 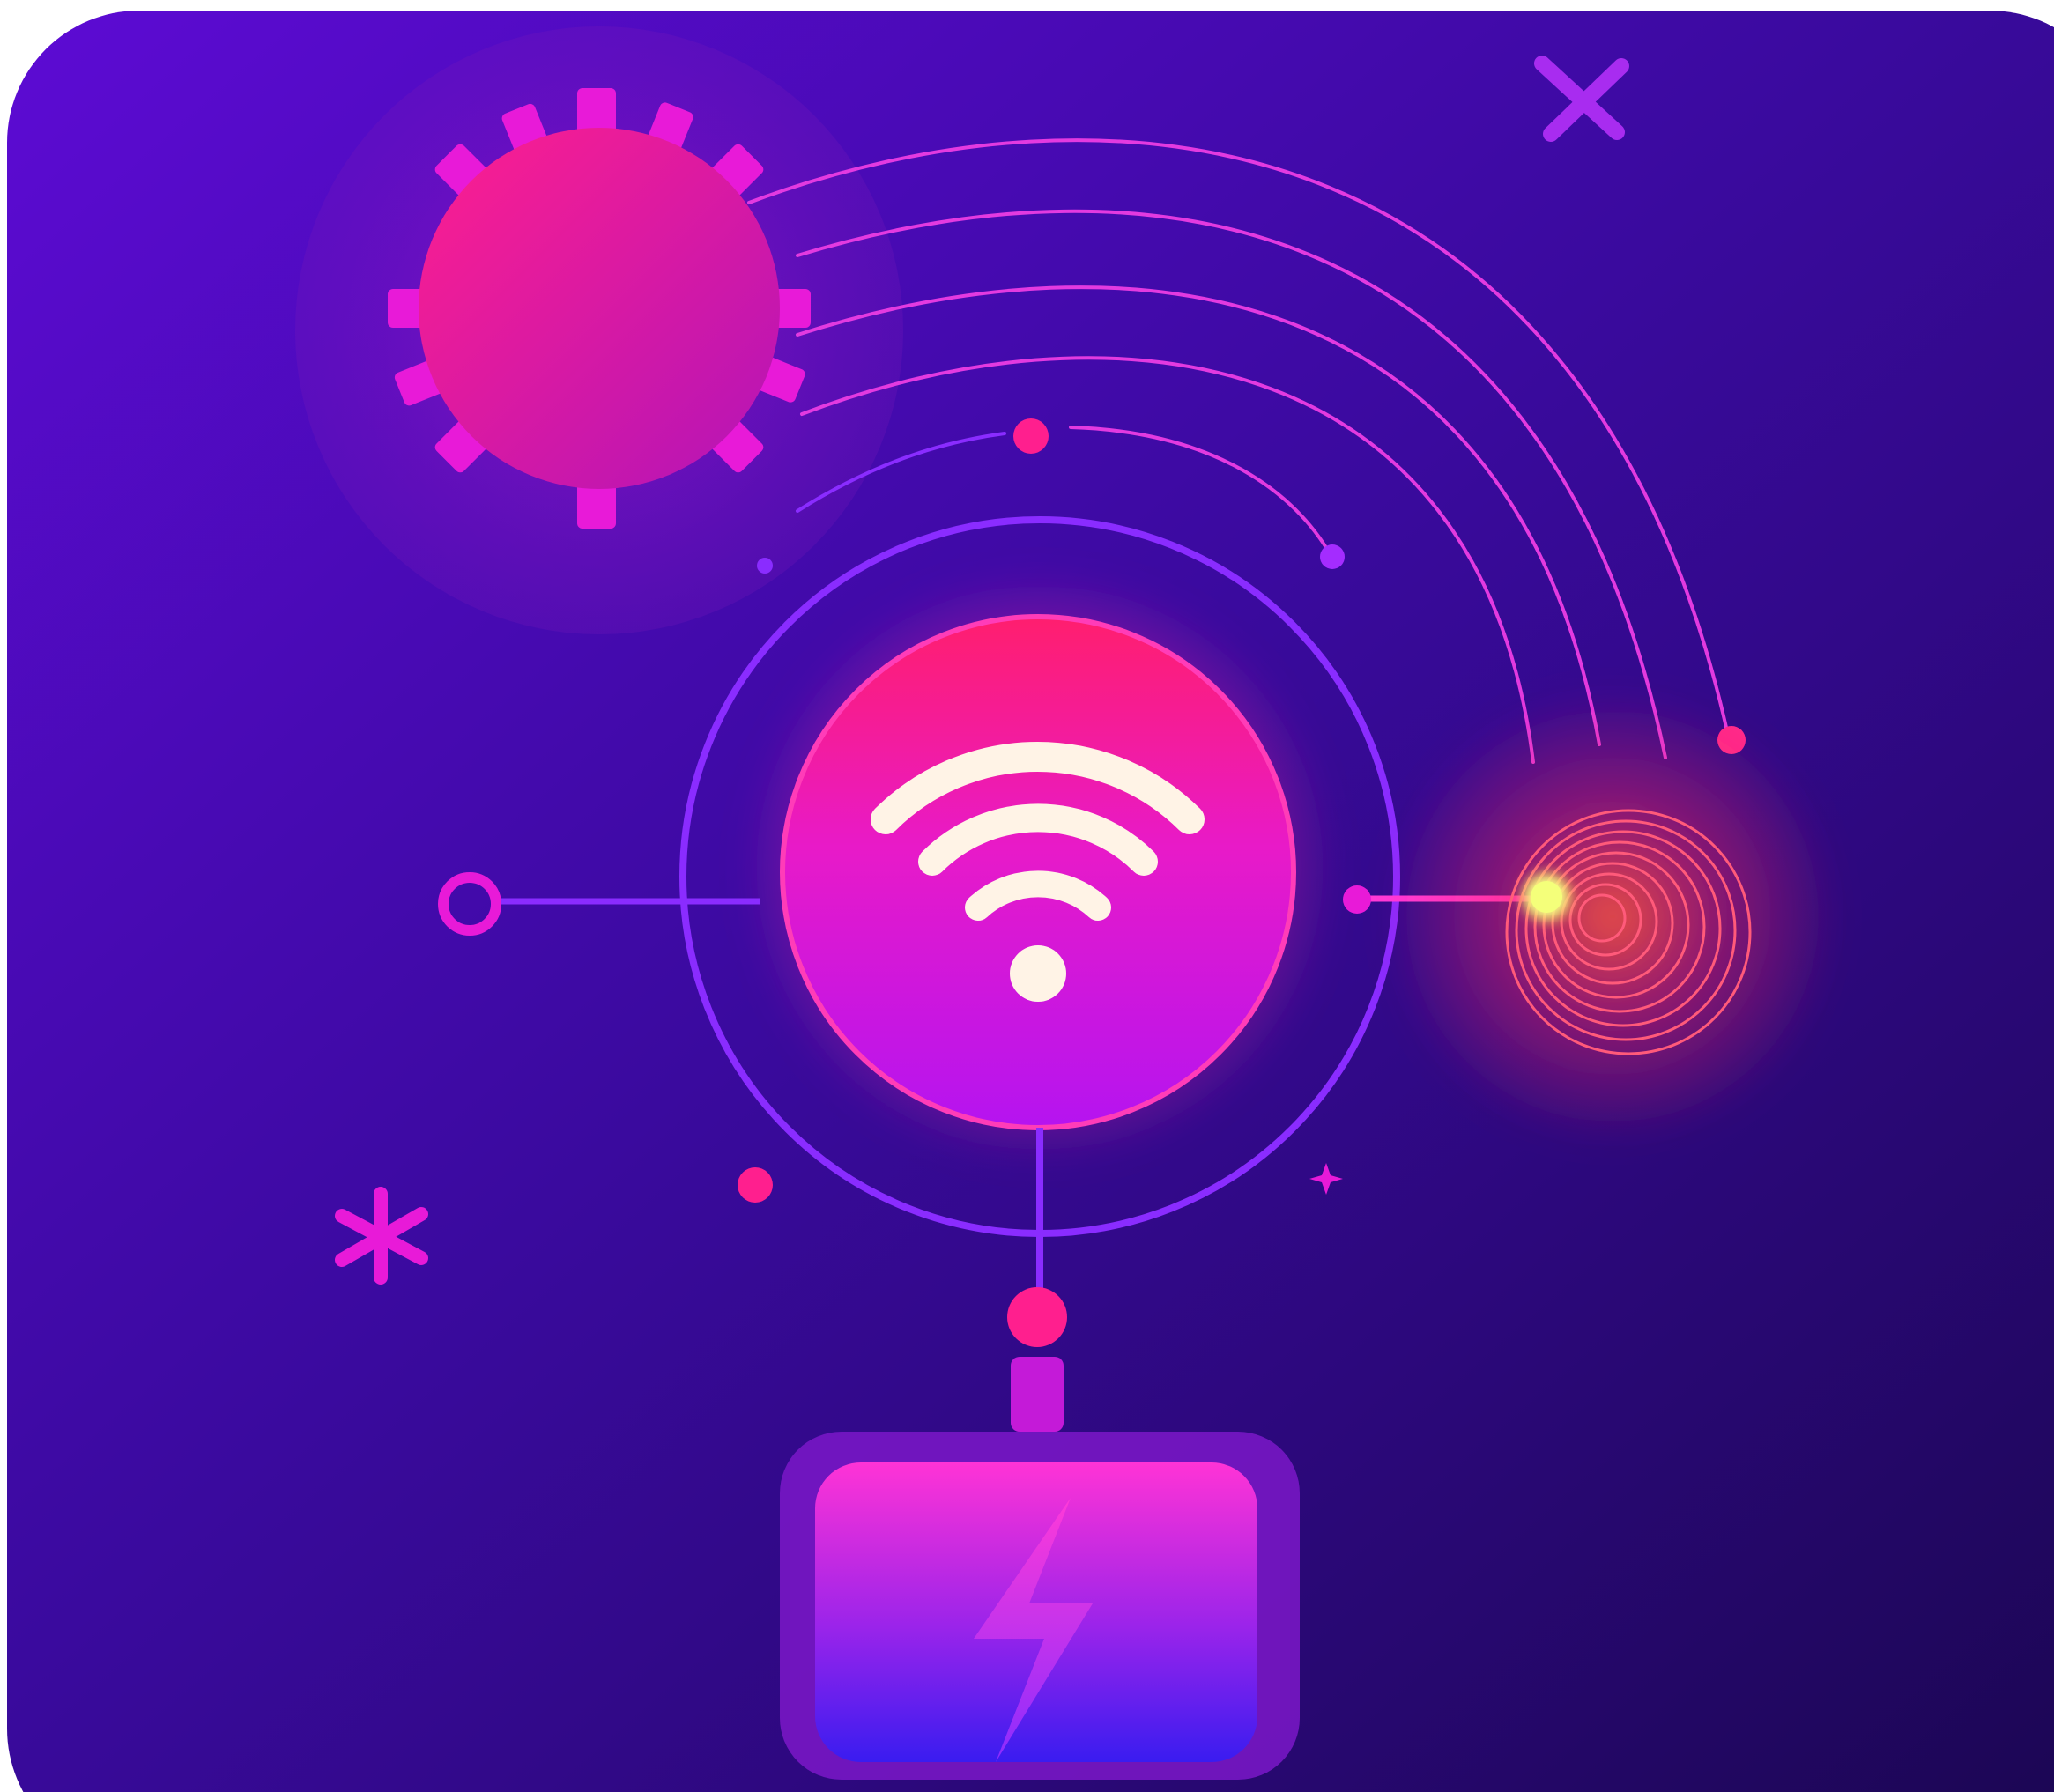 What do you see at coordinates (1040, 1606) in the screenshot?
I see `battery-lightning-icon` at bounding box center [1040, 1606].